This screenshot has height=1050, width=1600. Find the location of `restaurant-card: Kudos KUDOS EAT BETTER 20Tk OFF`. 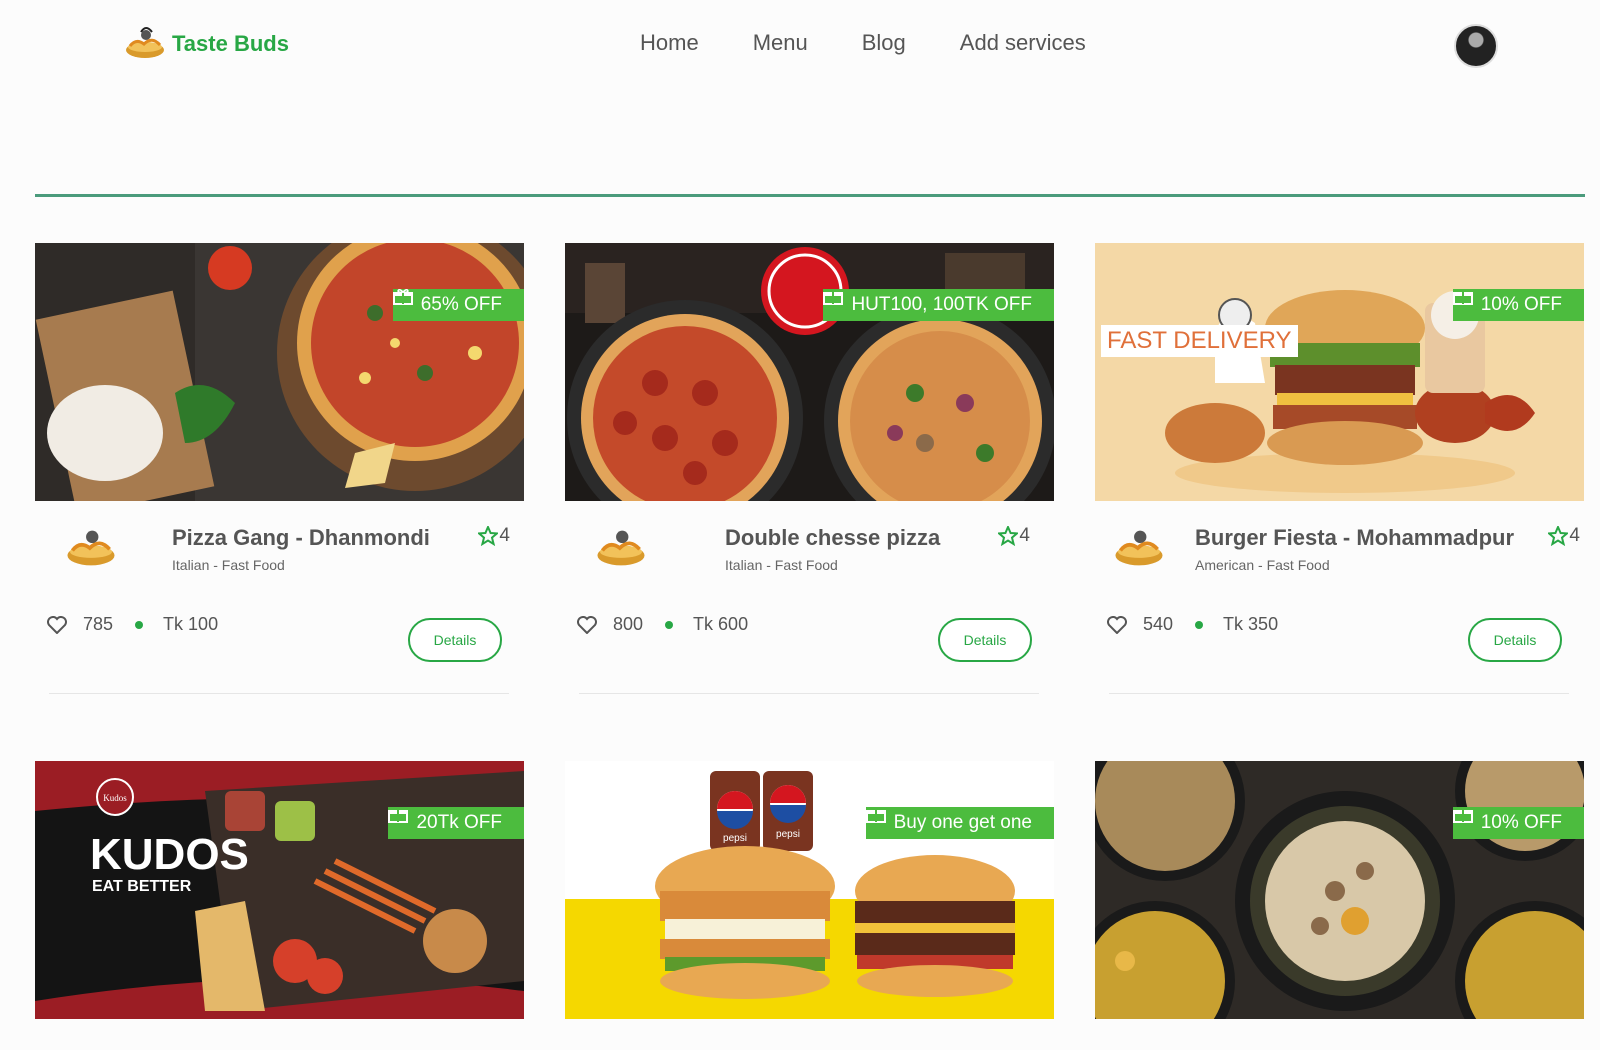

restaurant-card: Kudos KUDOS EAT BETTER 20Tk OFF is located at coordinates (279, 890).